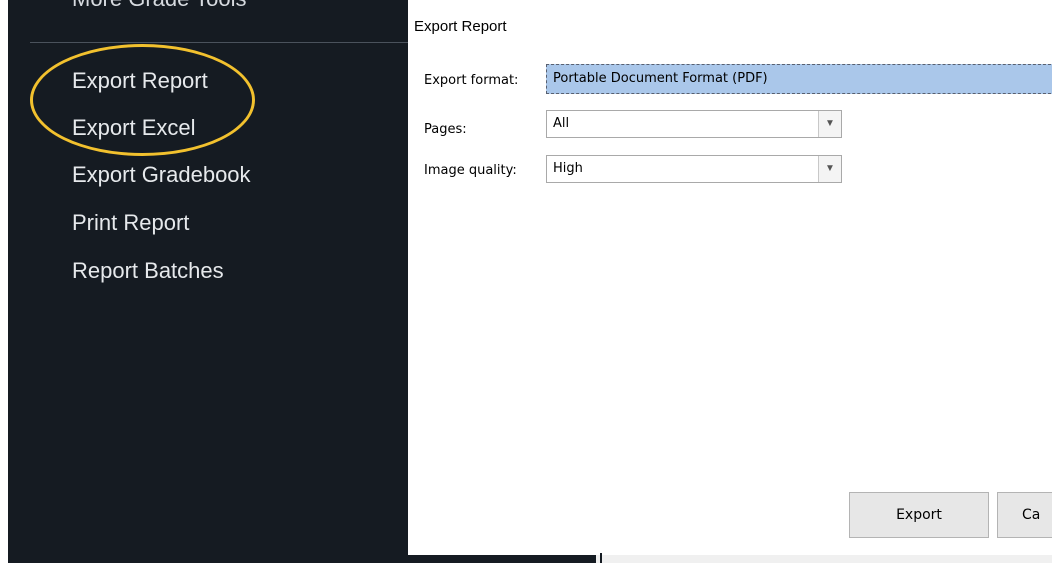 The height and width of the screenshot is (563, 1052). I want to click on cancel-button: Ca, so click(1024, 515).